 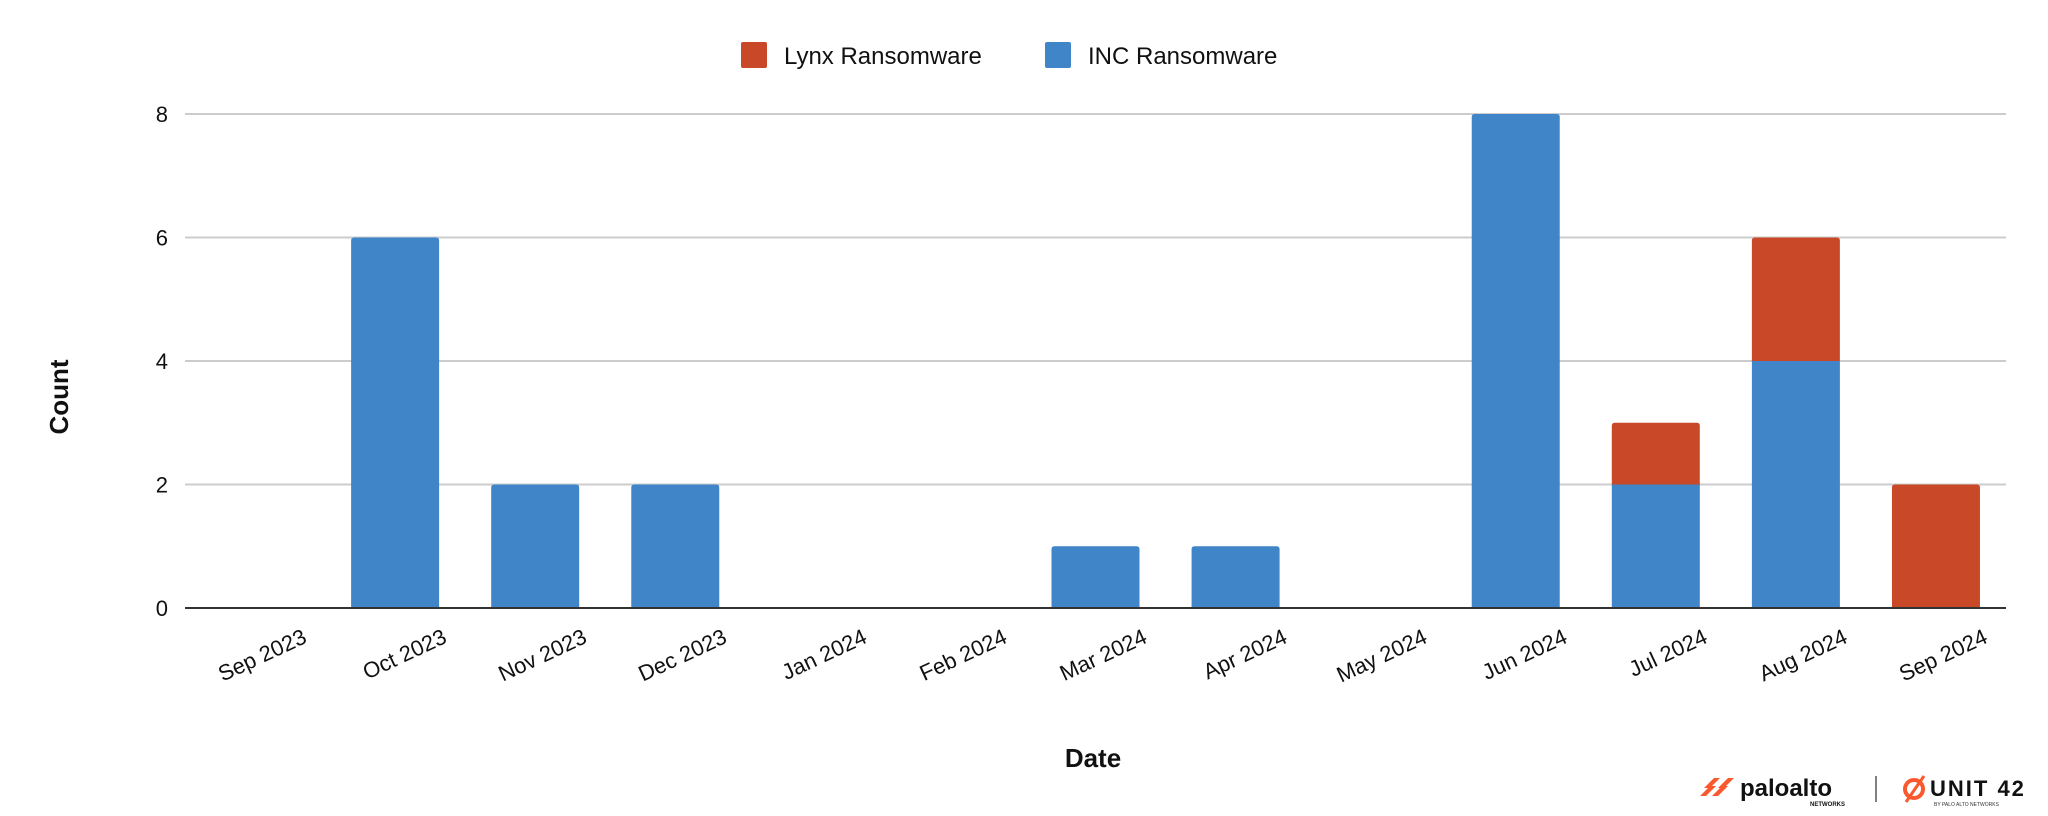 What do you see at coordinates (1668, 653) in the screenshot?
I see `x-tick-label: Jul 2024` at bounding box center [1668, 653].